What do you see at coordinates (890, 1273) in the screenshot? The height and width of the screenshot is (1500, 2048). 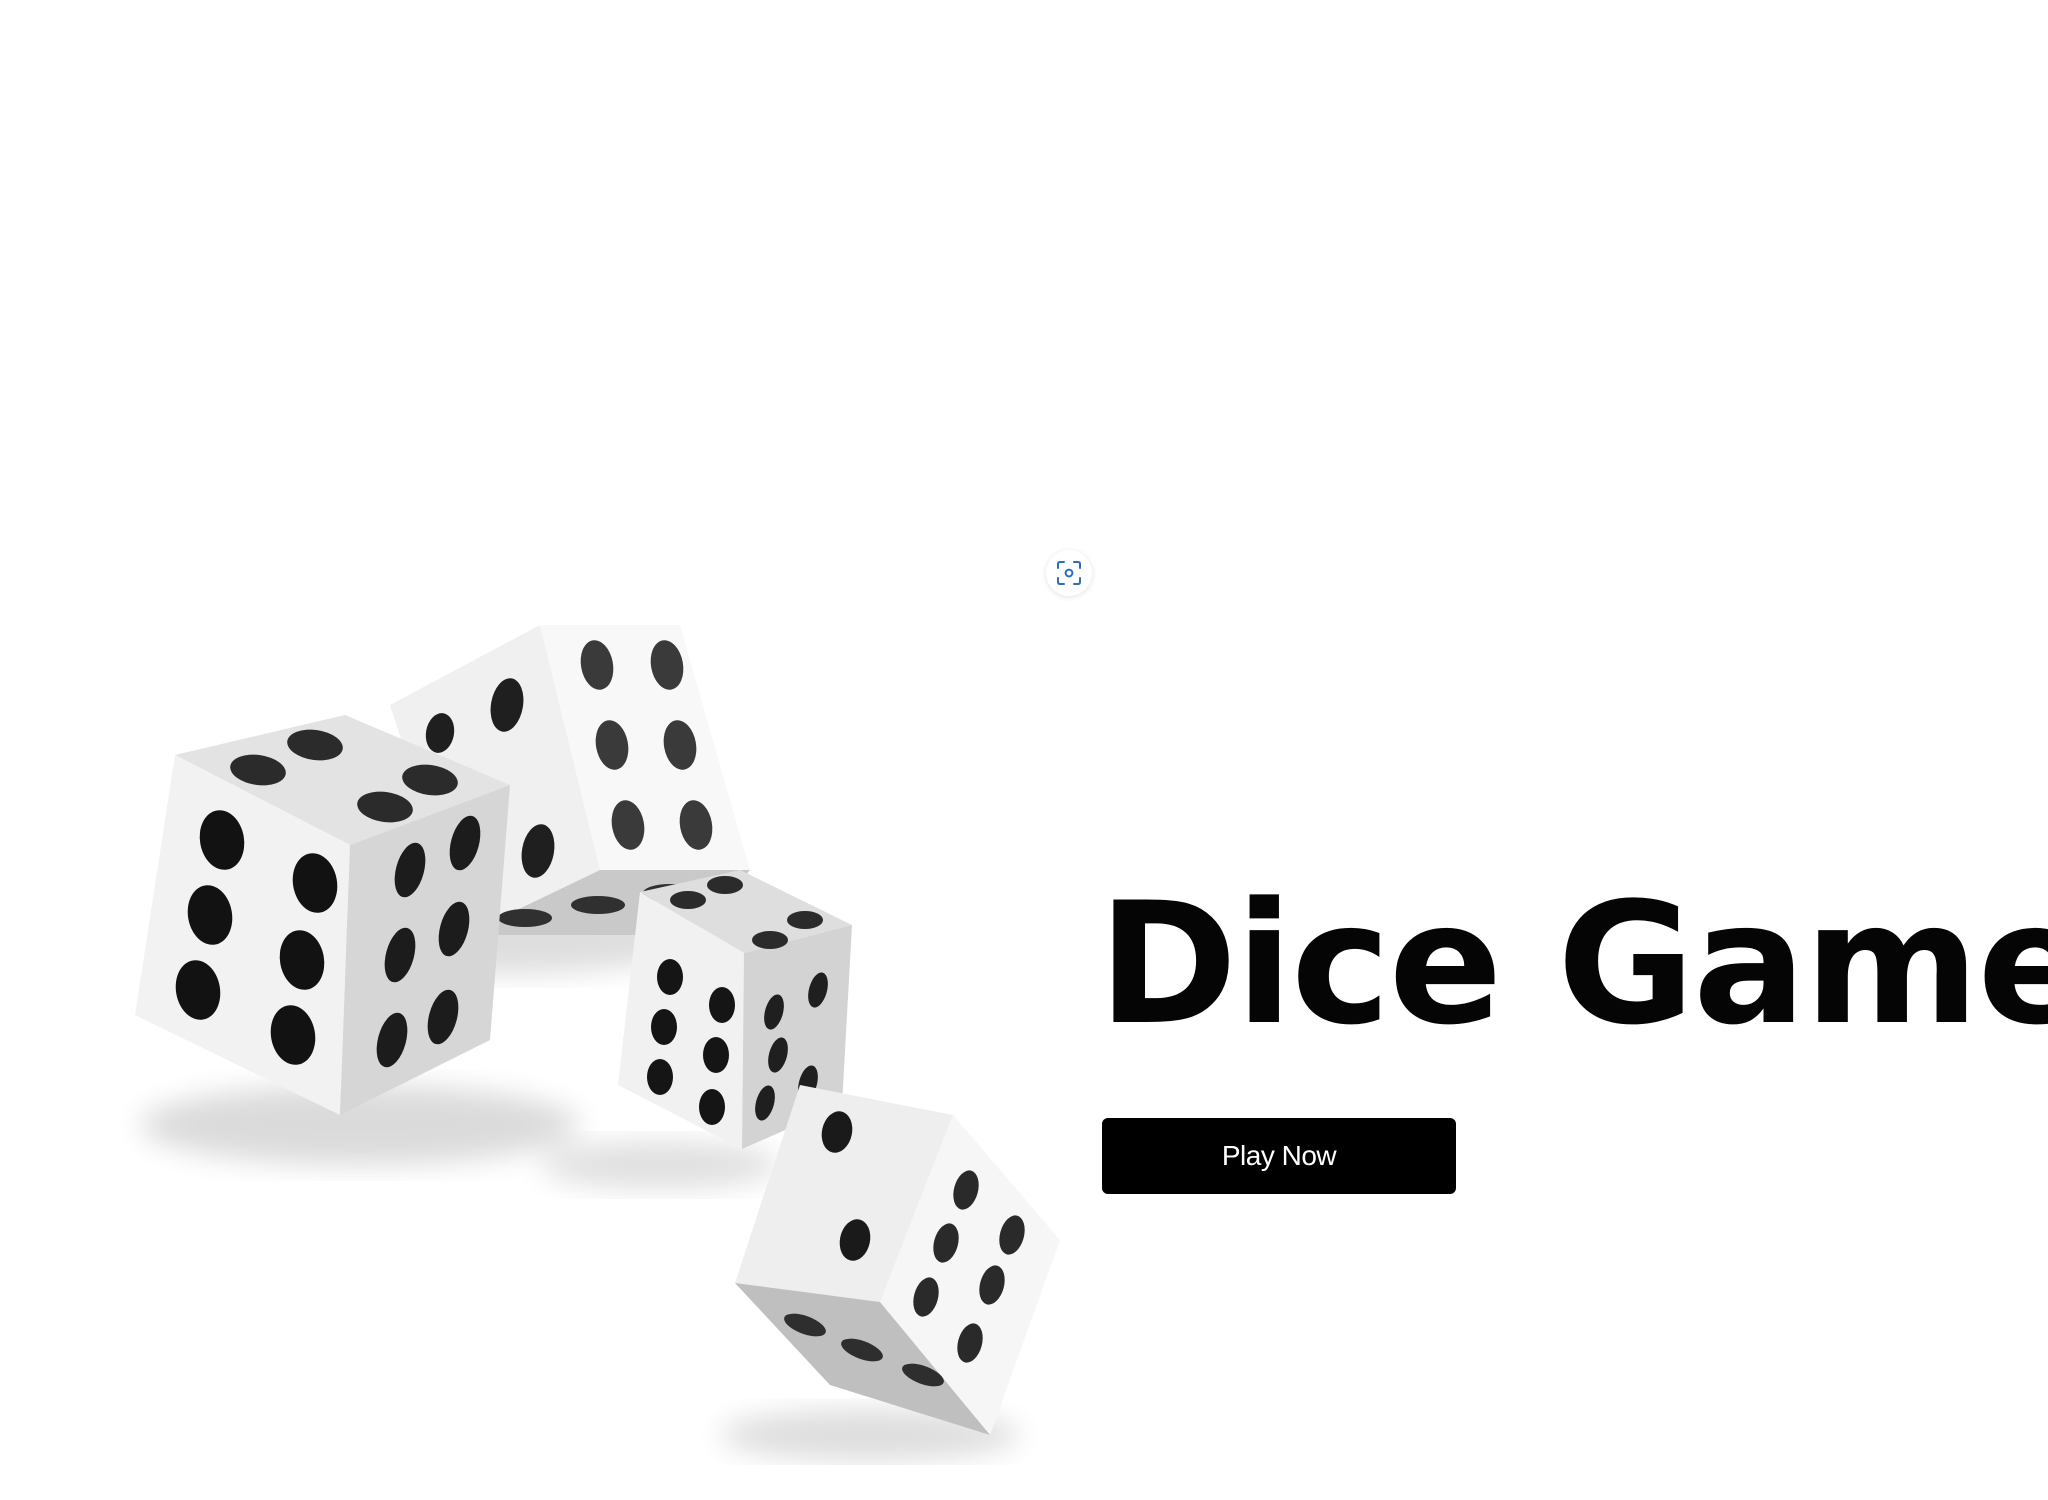 I see `die-bottom` at bounding box center [890, 1273].